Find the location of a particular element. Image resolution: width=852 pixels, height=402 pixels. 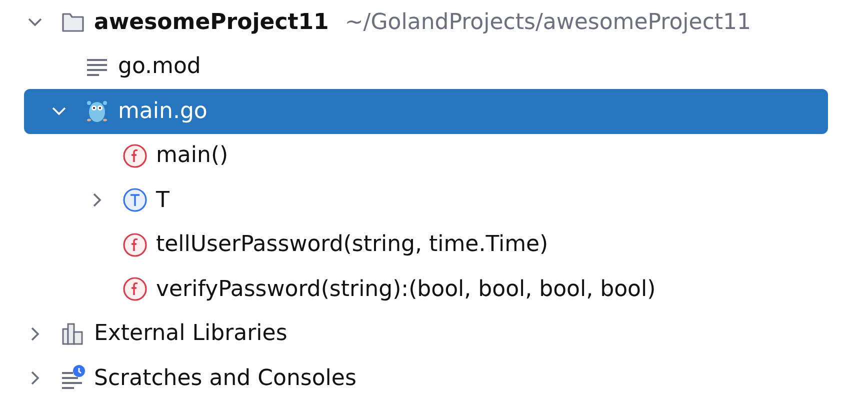

selected-tree-row: main.go is located at coordinates (426, 111).